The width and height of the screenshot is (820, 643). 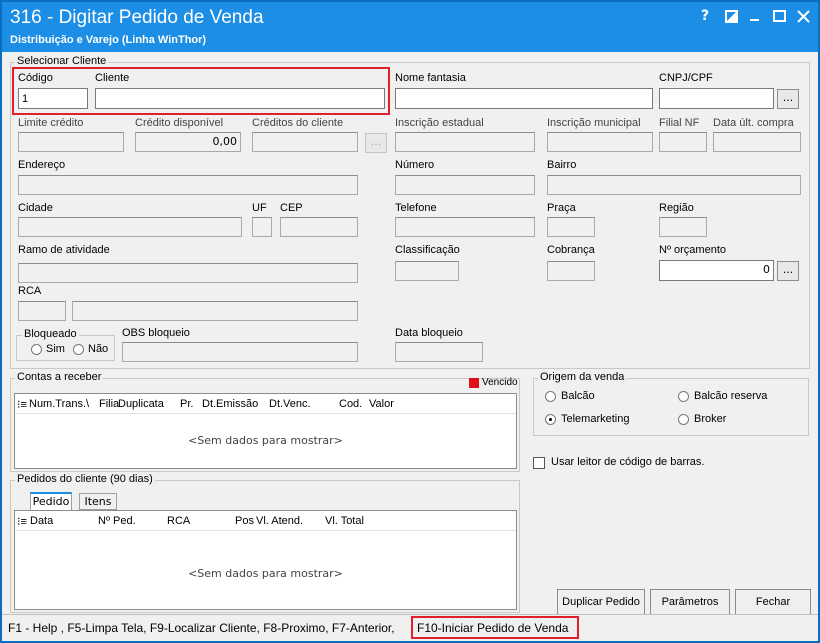 What do you see at coordinates (595, 419) in the screenshot?
I see `origem-telemarketing-label: Telemarketing` at bounding box center [595, 419].